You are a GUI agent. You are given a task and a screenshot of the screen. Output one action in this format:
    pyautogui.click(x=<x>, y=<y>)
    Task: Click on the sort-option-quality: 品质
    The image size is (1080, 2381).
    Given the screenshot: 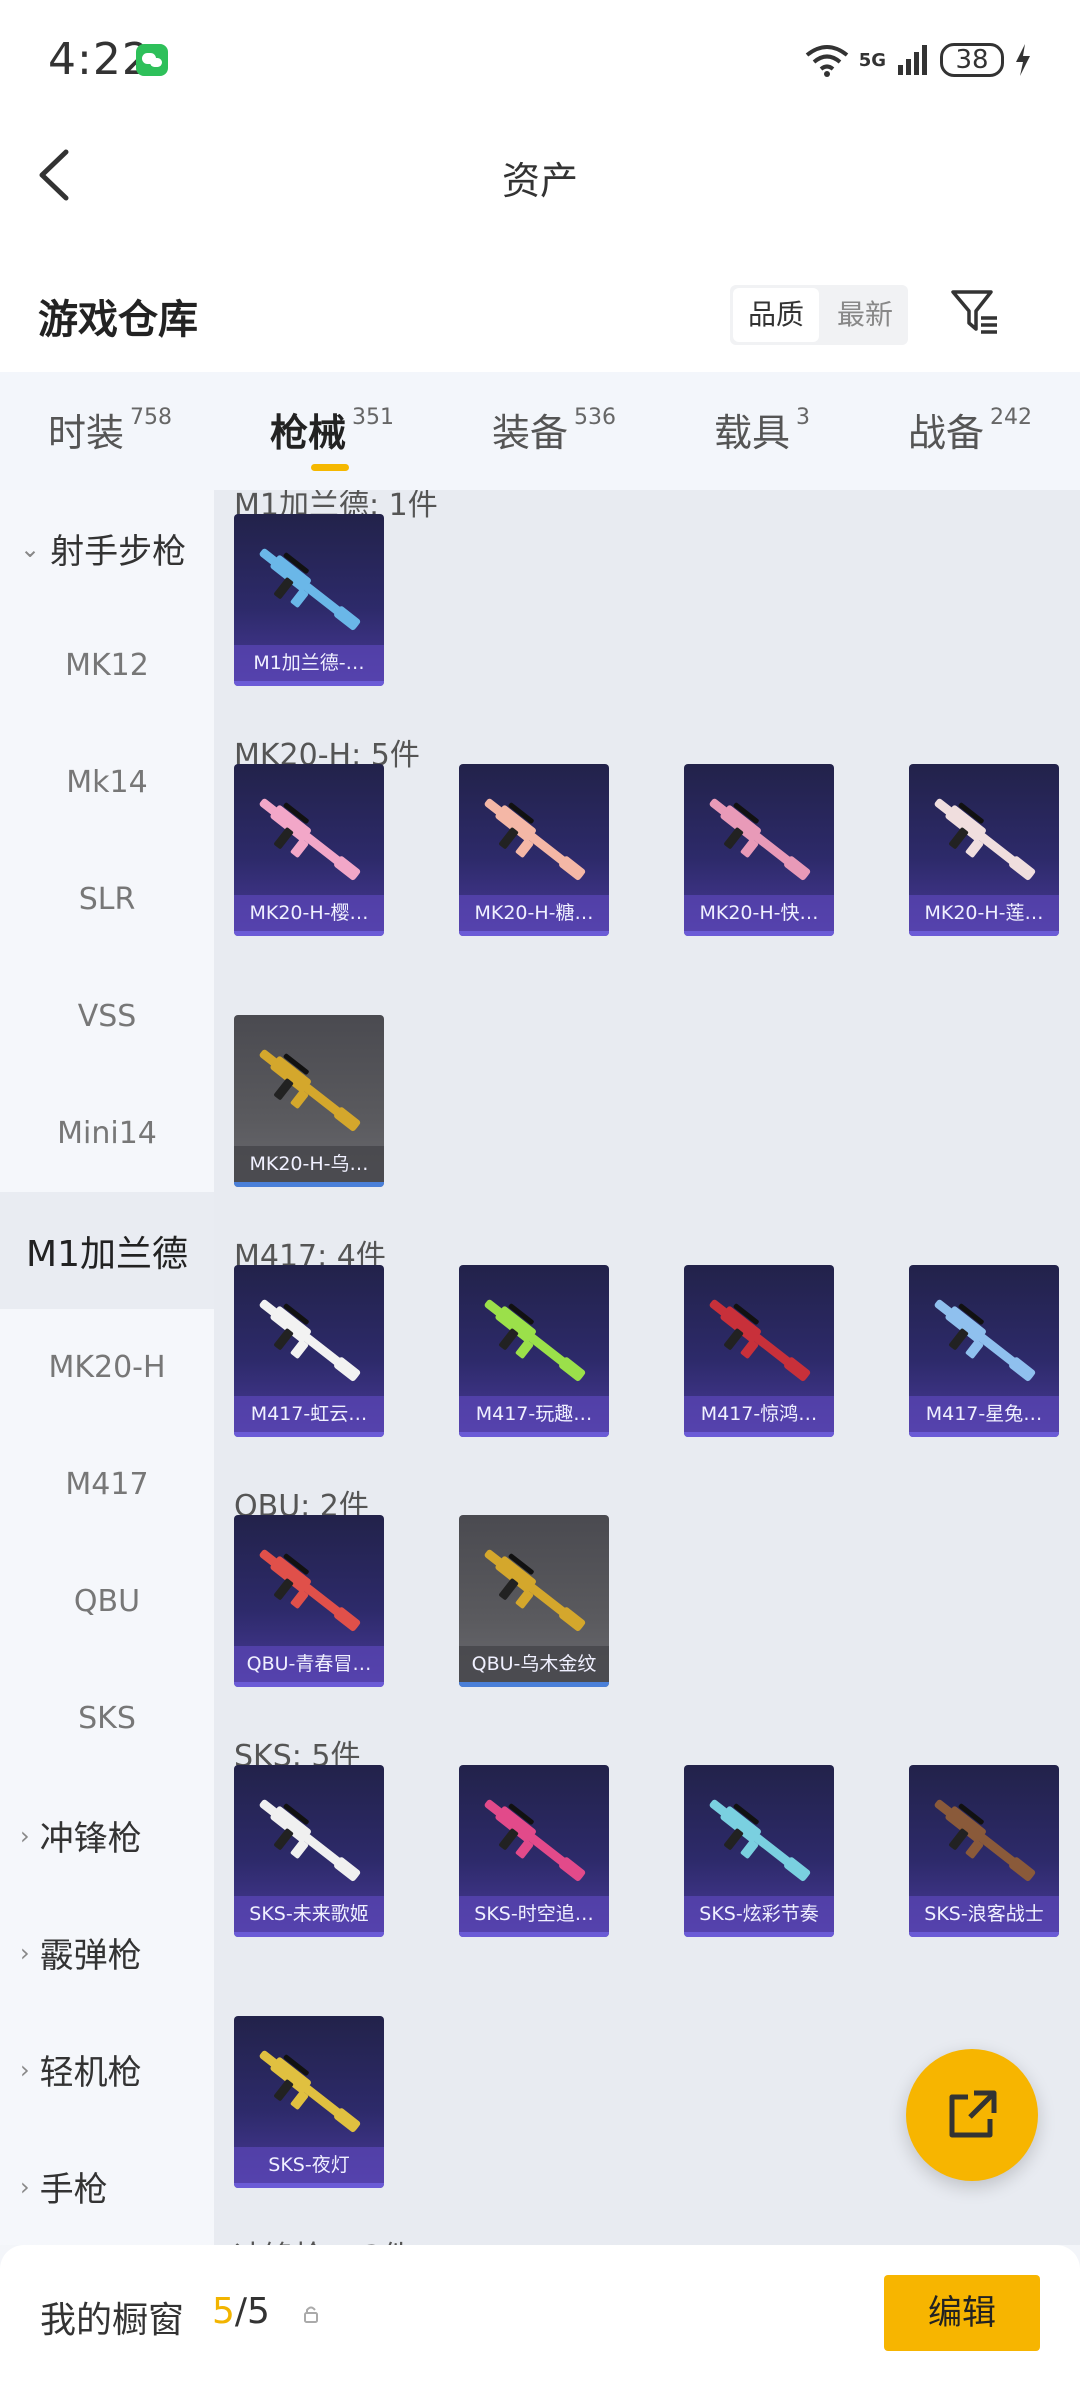 What is the action you would take?
    pyautogui.click(x=776, y=315)
    